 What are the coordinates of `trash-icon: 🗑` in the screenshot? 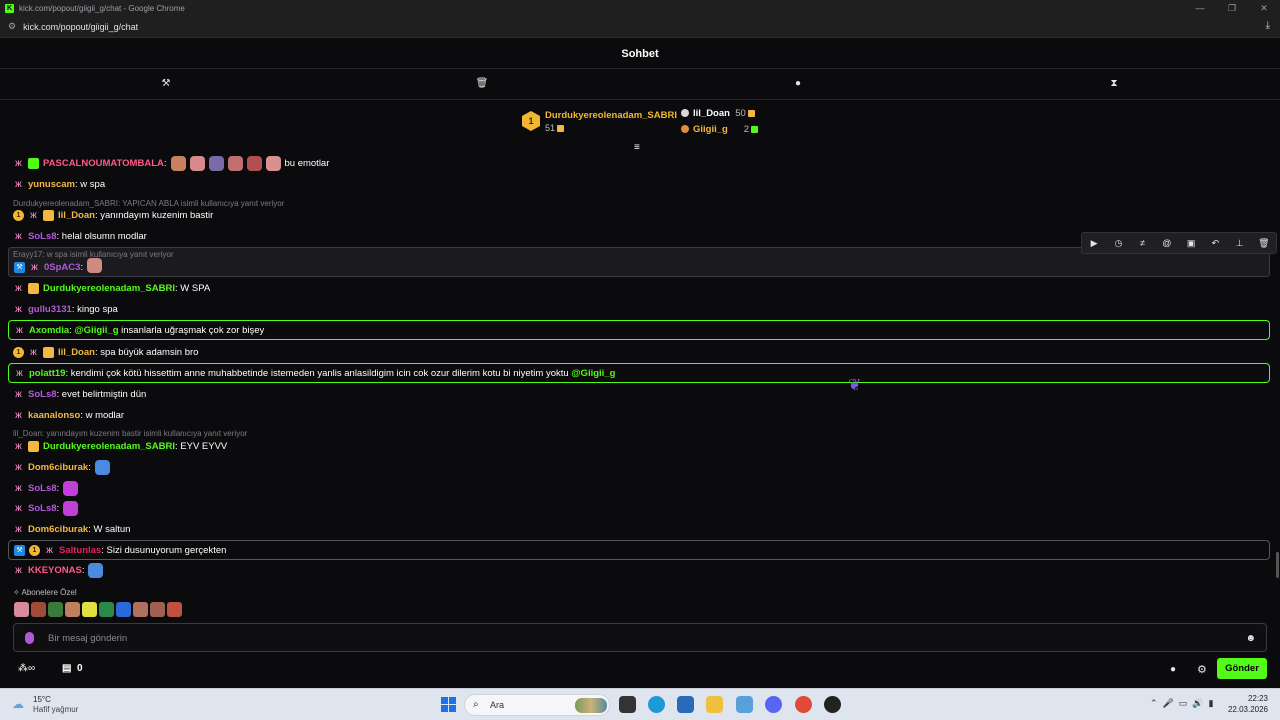 It's located at (482, 84).